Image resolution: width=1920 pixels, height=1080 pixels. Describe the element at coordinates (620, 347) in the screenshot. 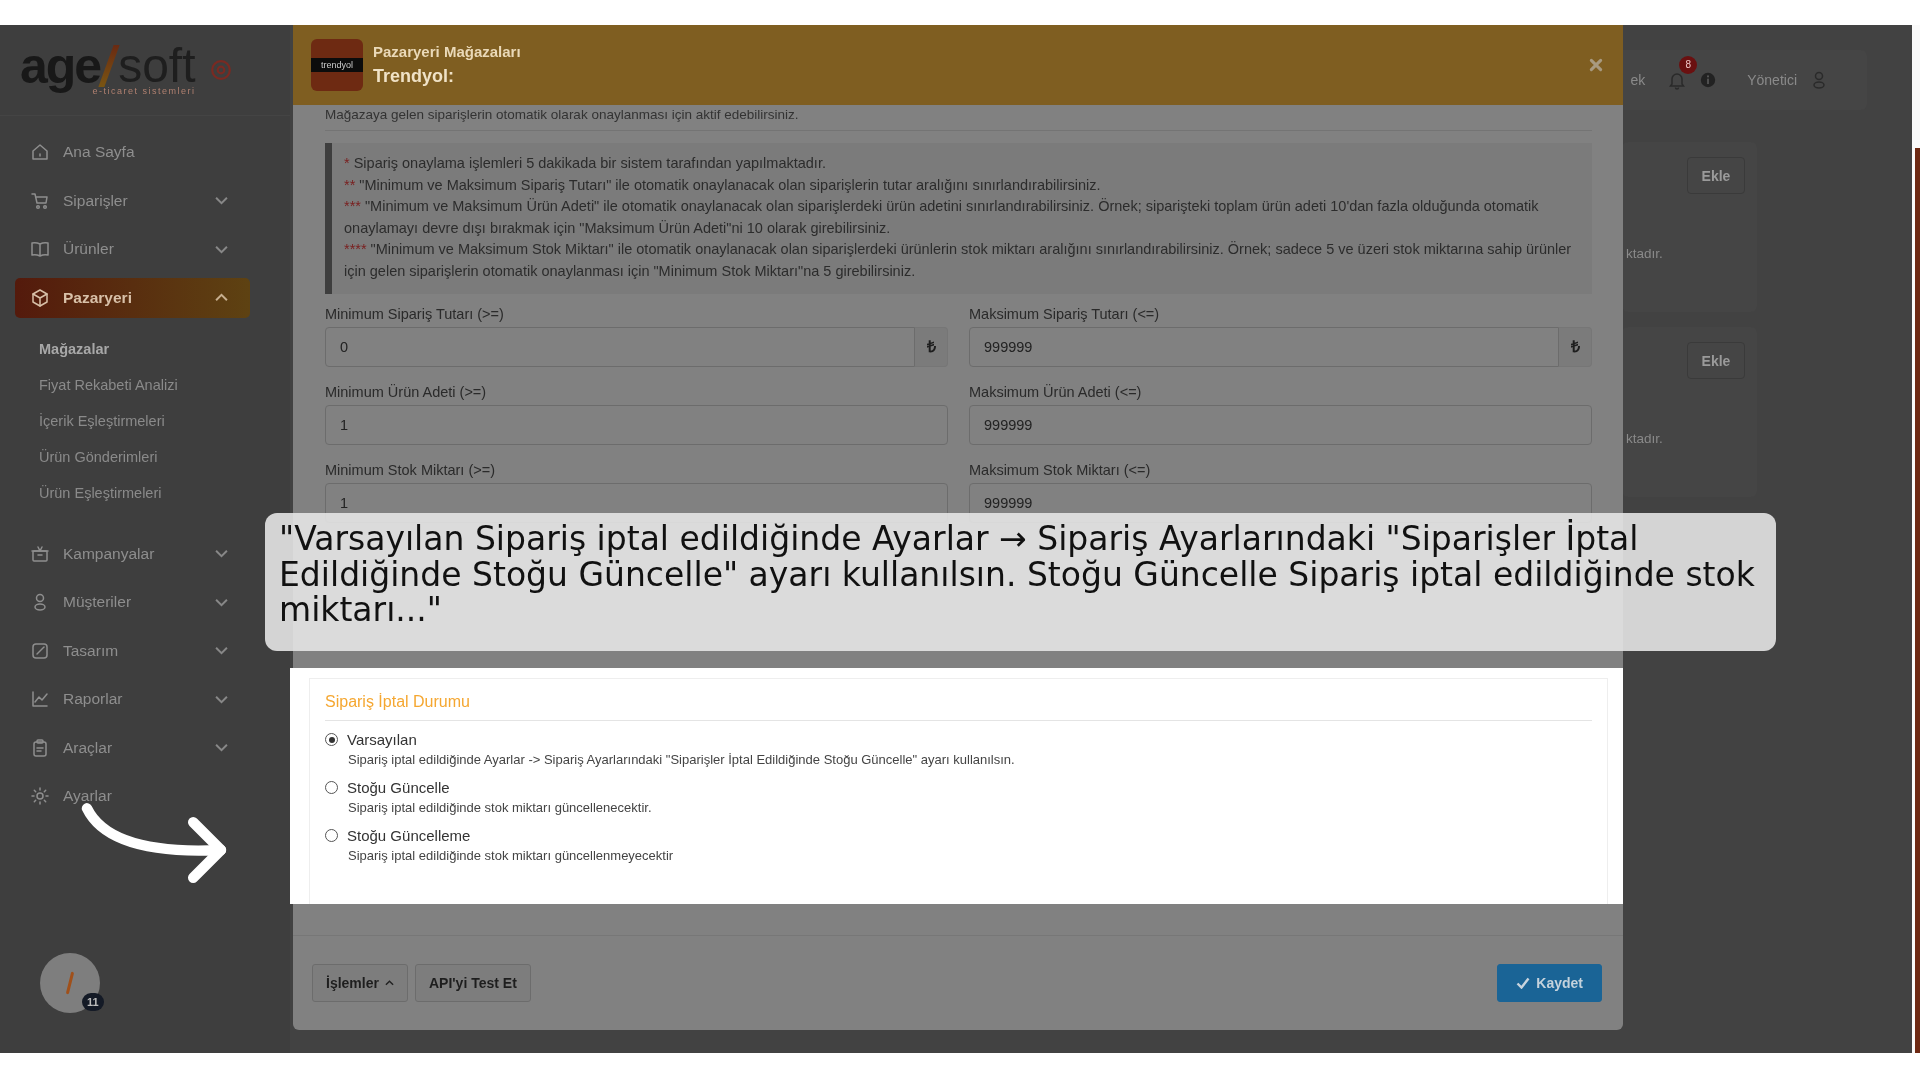

I see `input-field: 0` at that location.